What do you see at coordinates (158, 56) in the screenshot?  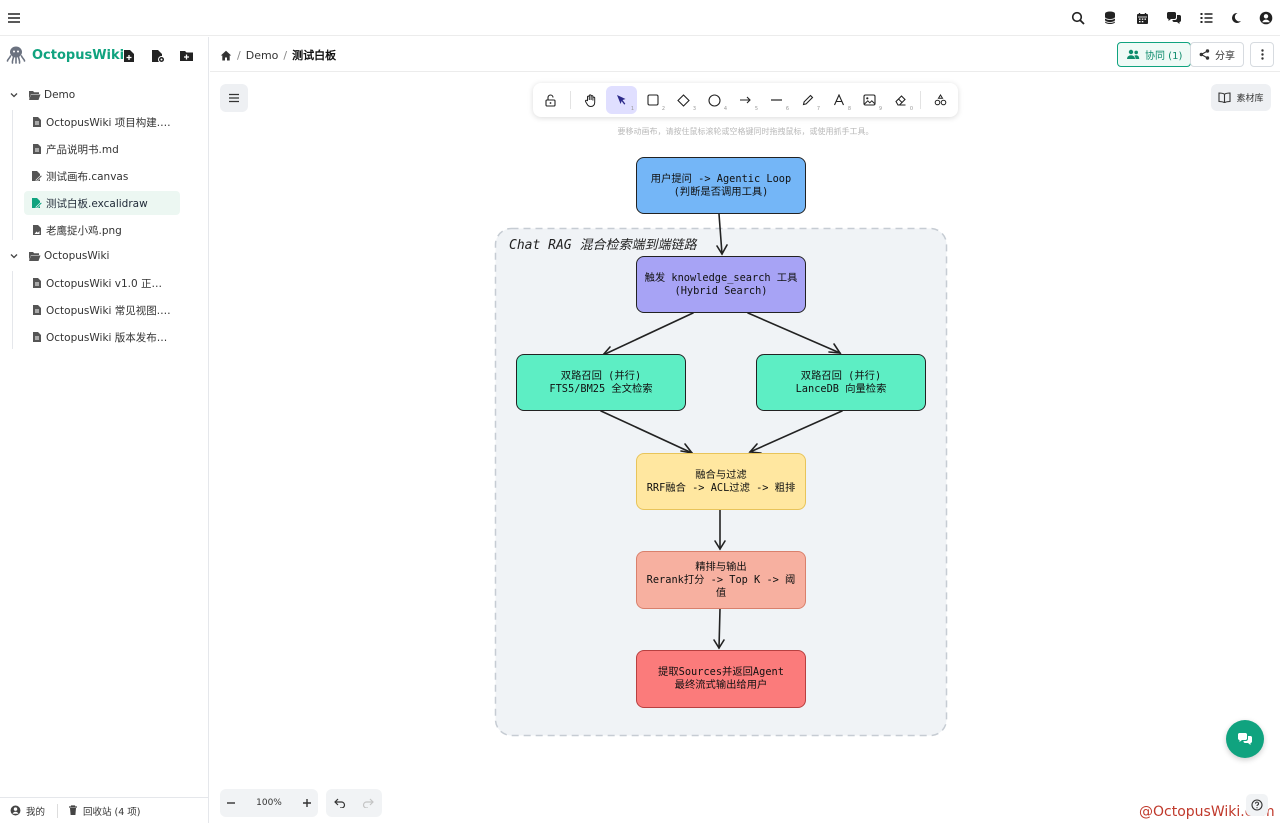 I see `new-file-settings-icon` at bounding box center [158, 56].